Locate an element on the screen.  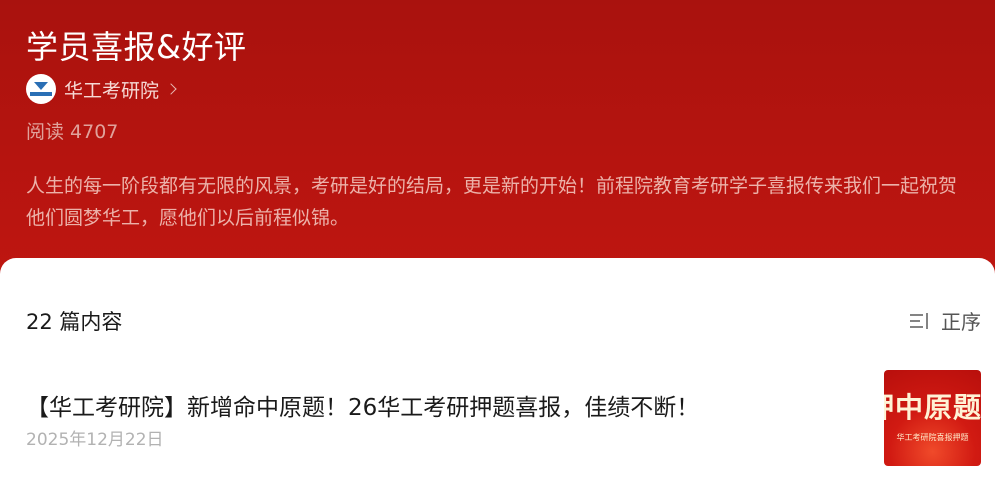
thumbnail-headline: 押中原题 is located at coordinates (932, 407).